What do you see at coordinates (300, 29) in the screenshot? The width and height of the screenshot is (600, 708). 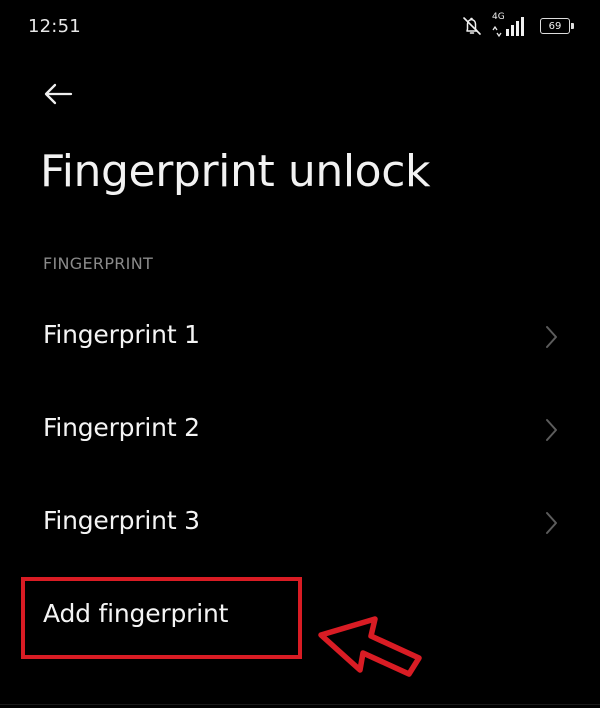 I see `status-bar: 12:51 4G 69` at bounding box center [300, 29].